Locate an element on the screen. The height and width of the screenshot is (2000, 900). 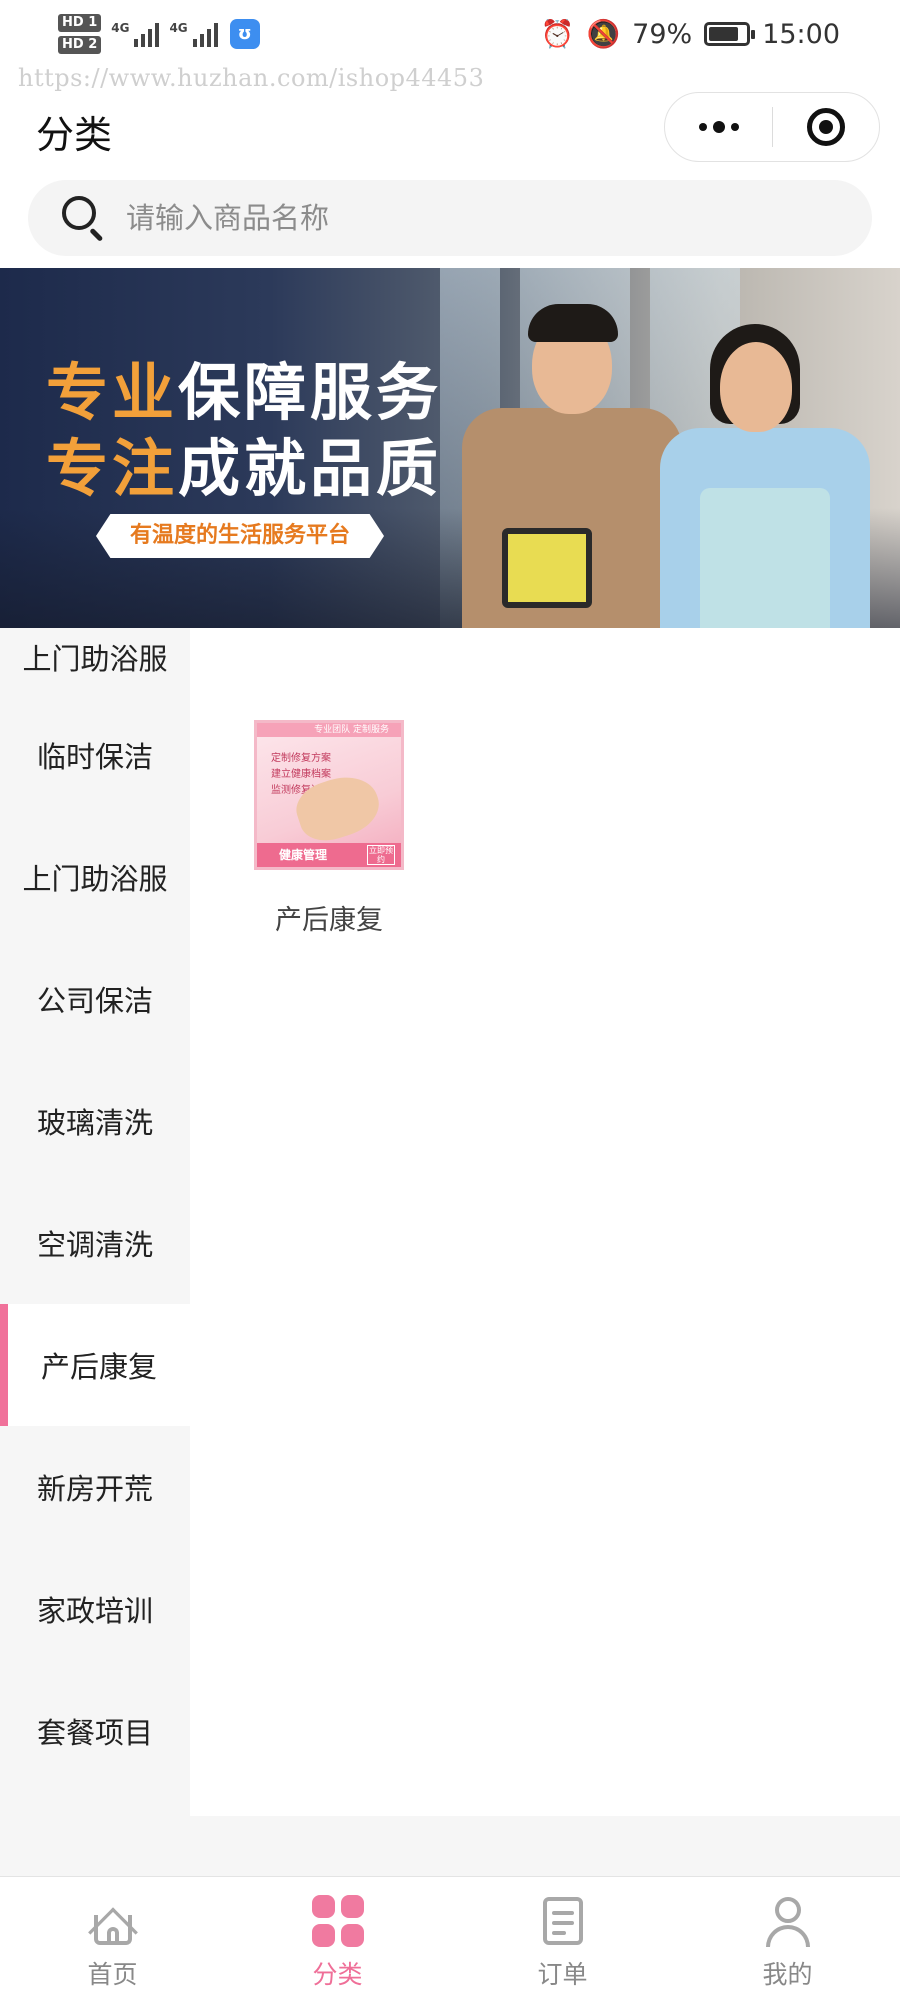
category-item-packages: 套餐项目 is located at coordinates (95, 1731).